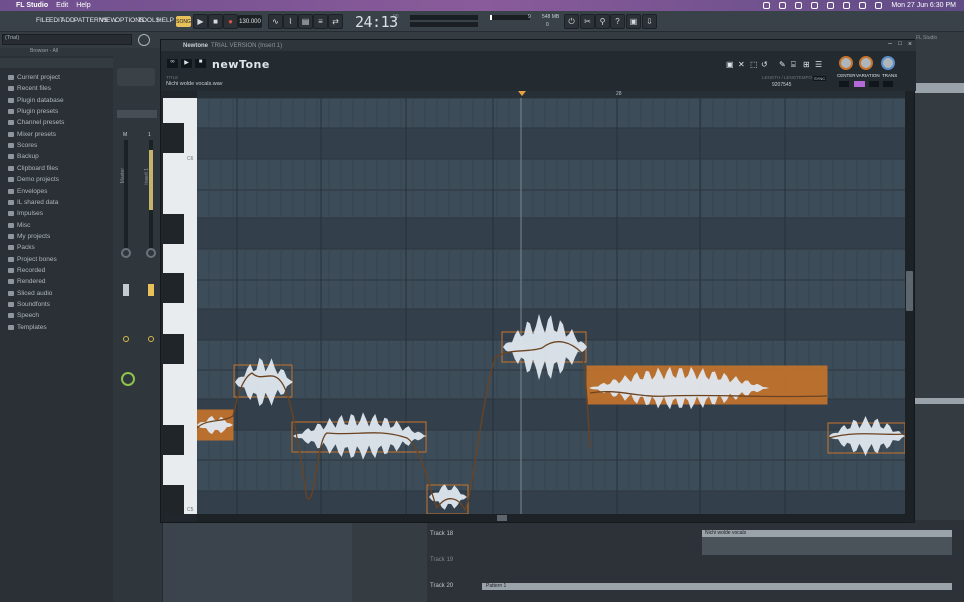 The height and width of the screenshot is (602, 964). Describe the element at coordinates (551, 518) in the screenshot. I see `horizontal-scrollbar` at that location.